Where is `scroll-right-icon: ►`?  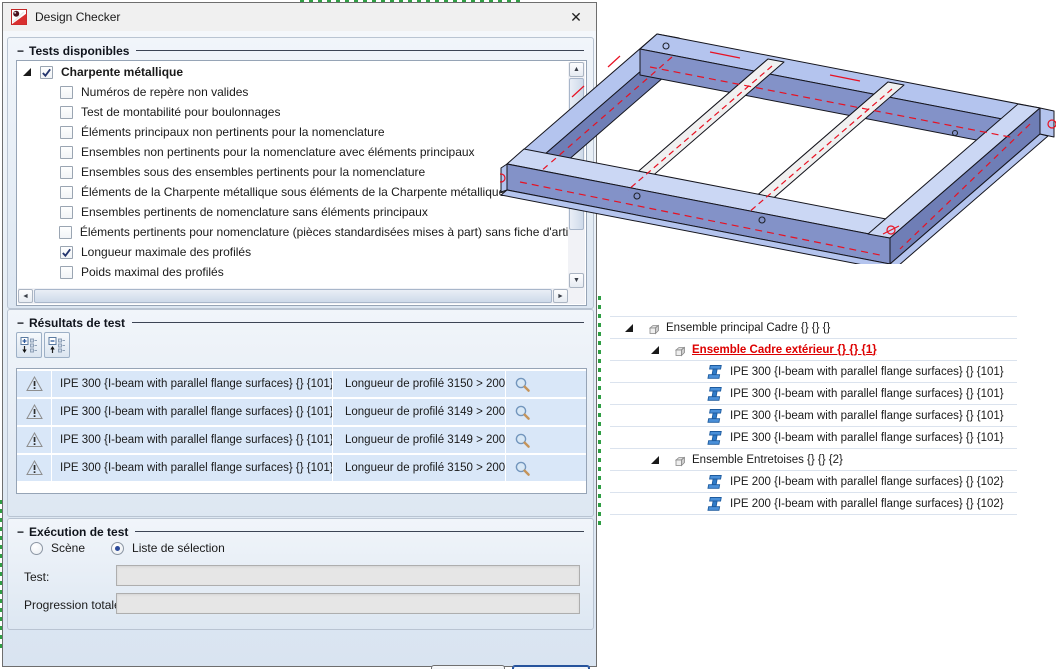
scroll-right-icon: ► is located at coordinates (560, 296).